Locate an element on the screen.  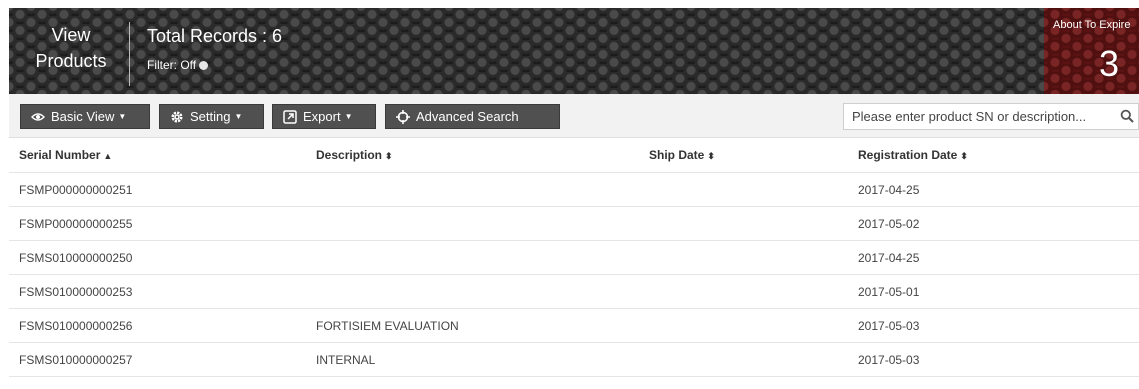
about-to-expire-panel: About To Expire 3 is located at coordinates (1091, 51).